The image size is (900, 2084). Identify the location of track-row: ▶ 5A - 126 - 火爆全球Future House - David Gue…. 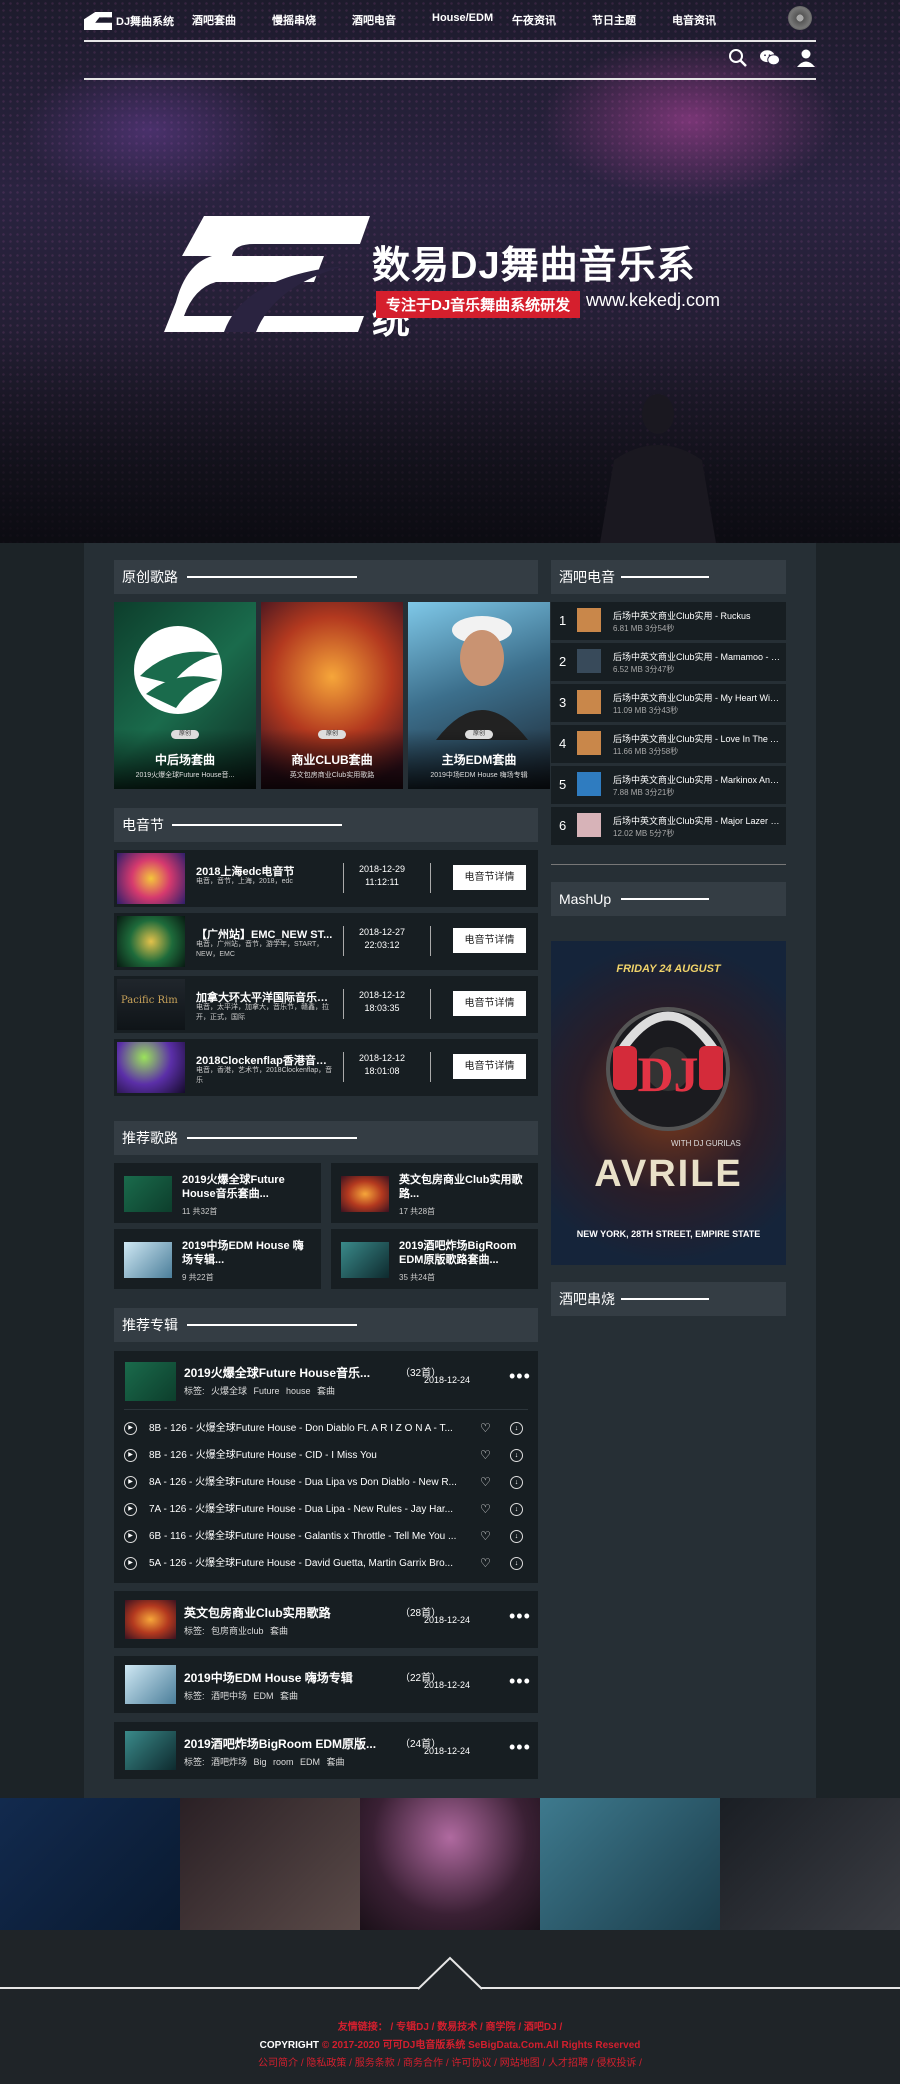
(326, 1563).